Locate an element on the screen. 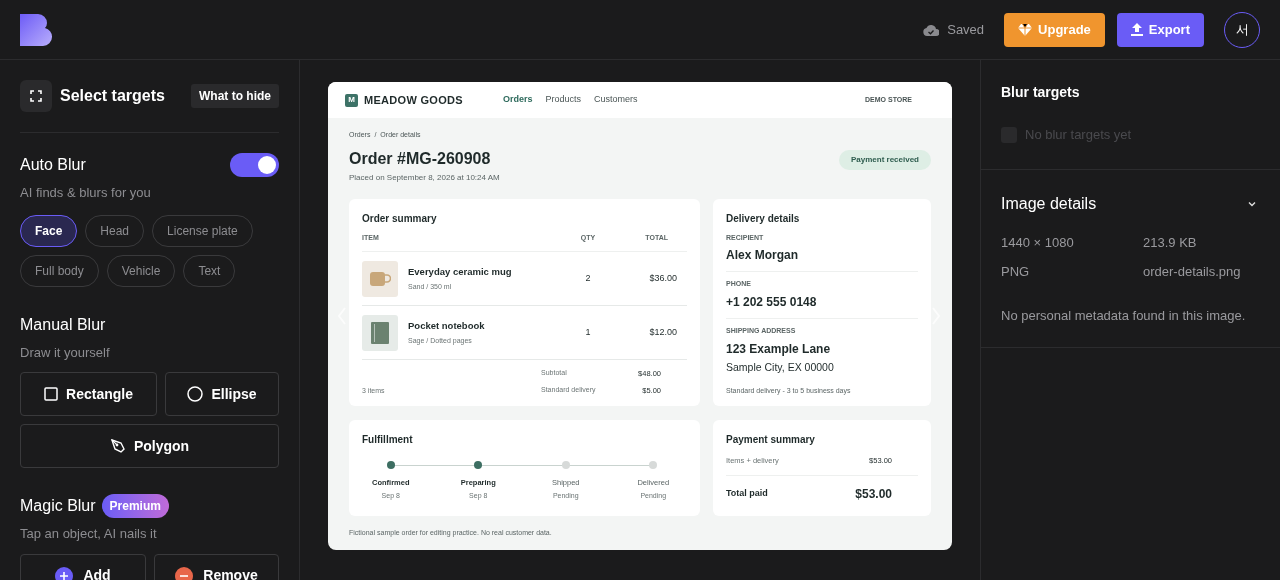  item-total: $12.00 is located at coordinates (663, 332).